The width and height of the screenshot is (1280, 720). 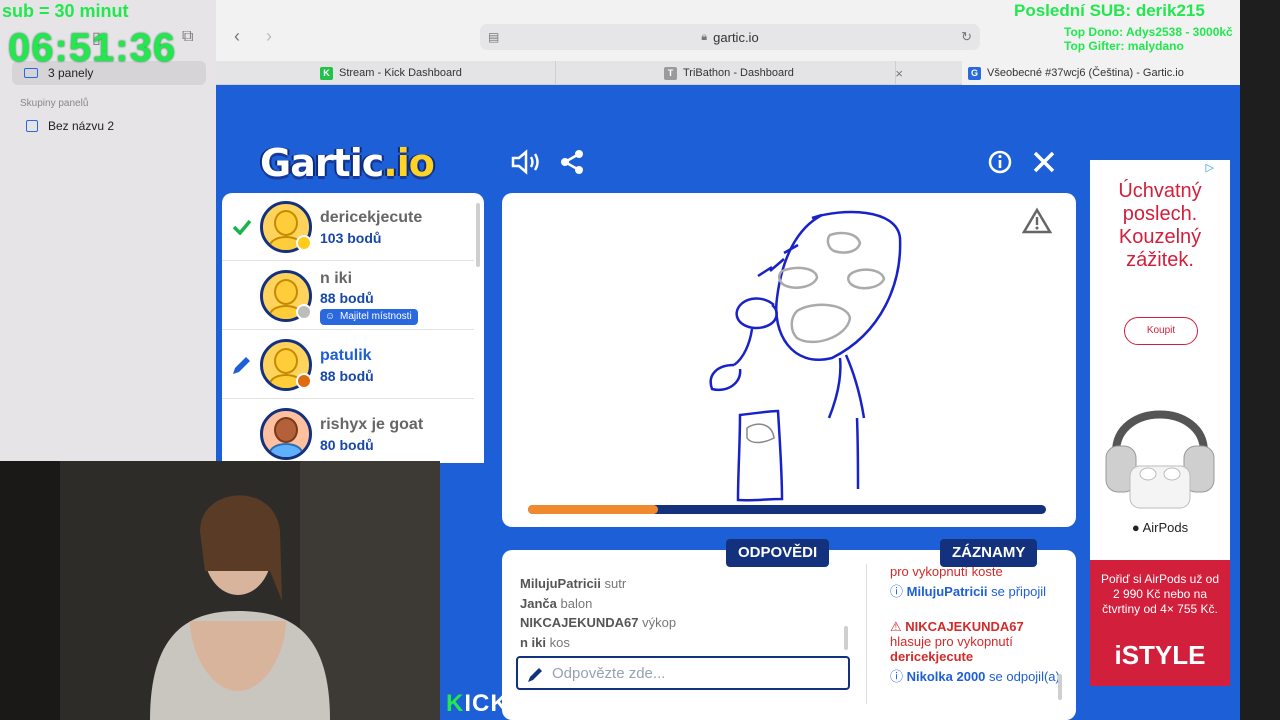 I want to click on tab-kick-dashboard: K Stream - Kick Dashboard, so click(x=435, y=73).